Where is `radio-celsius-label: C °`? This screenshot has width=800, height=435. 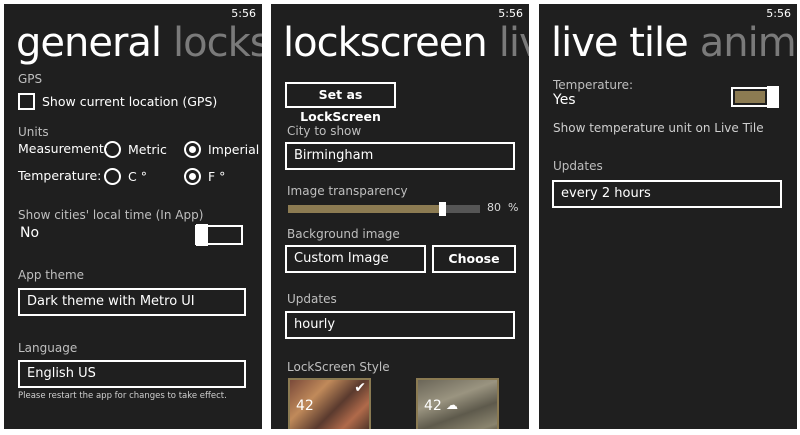 radio-celsius-label: C ° is located at coordinates (137, 176).